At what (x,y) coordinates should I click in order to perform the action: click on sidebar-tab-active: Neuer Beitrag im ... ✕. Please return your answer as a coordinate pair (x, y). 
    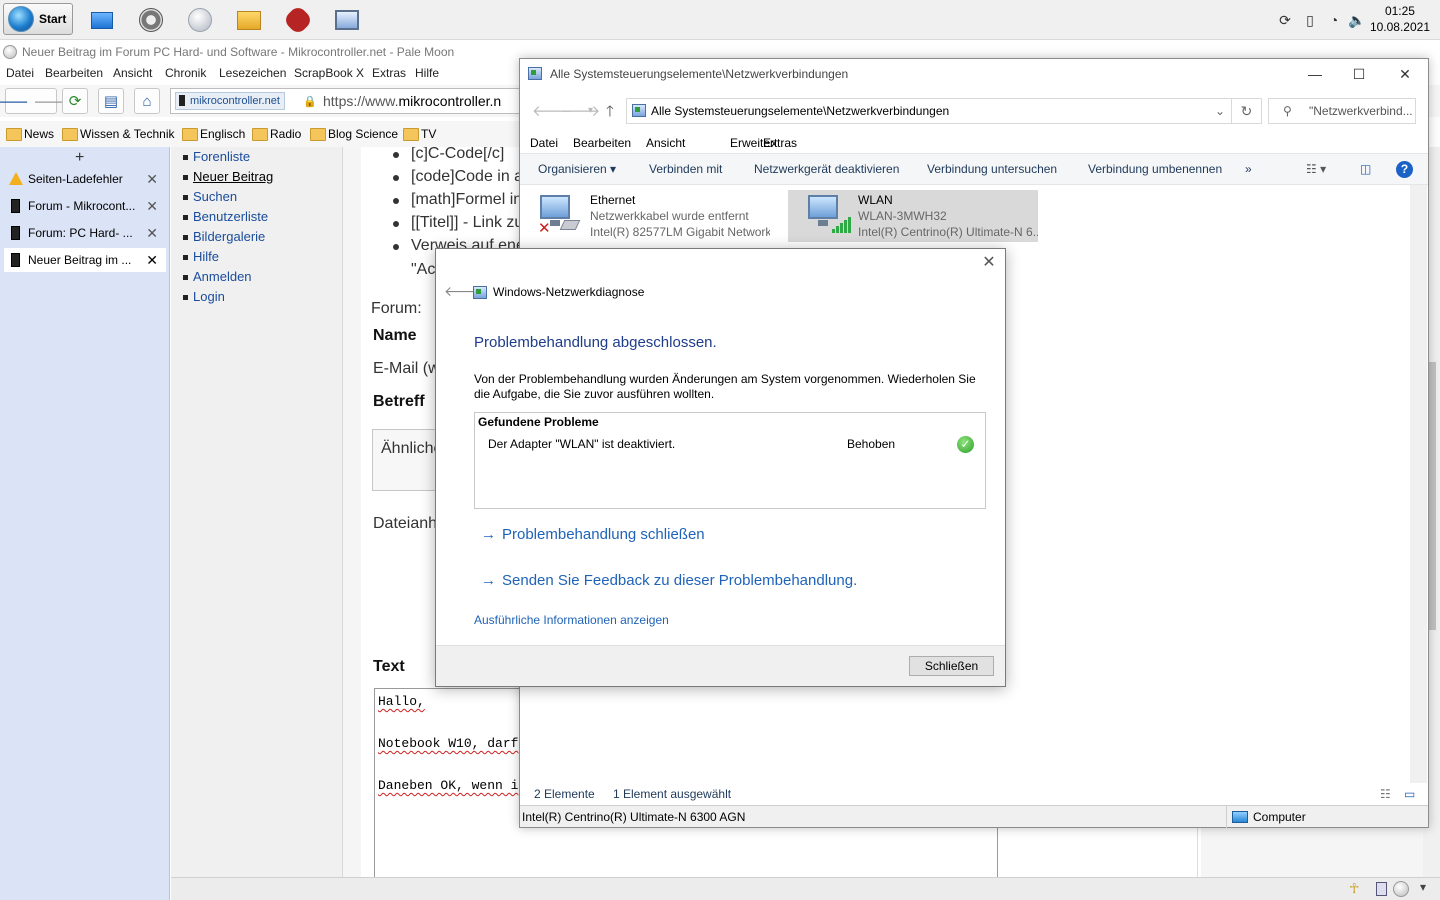
    Looking at the image, I should click on (85, 260).